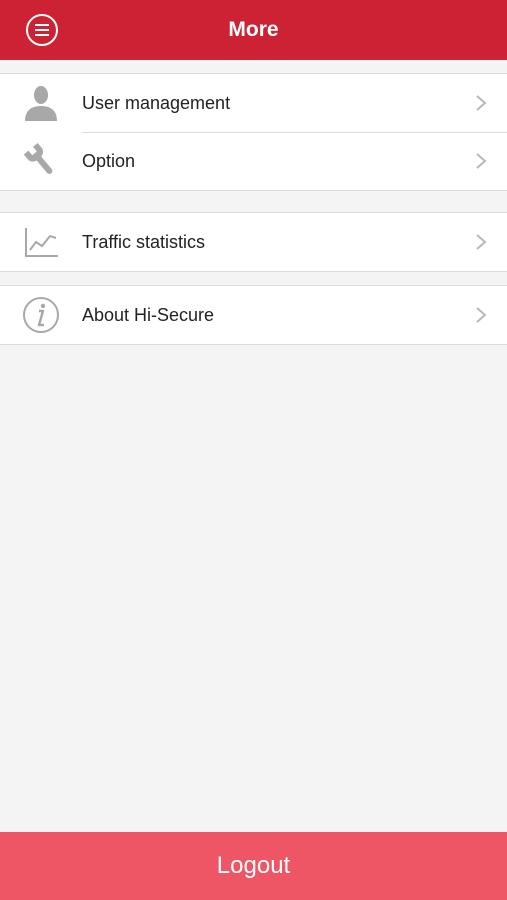  Describe the element at coordinates (148, 315) in the screenshot. I see `menu-item-label: About Hi-Secure` at that location.